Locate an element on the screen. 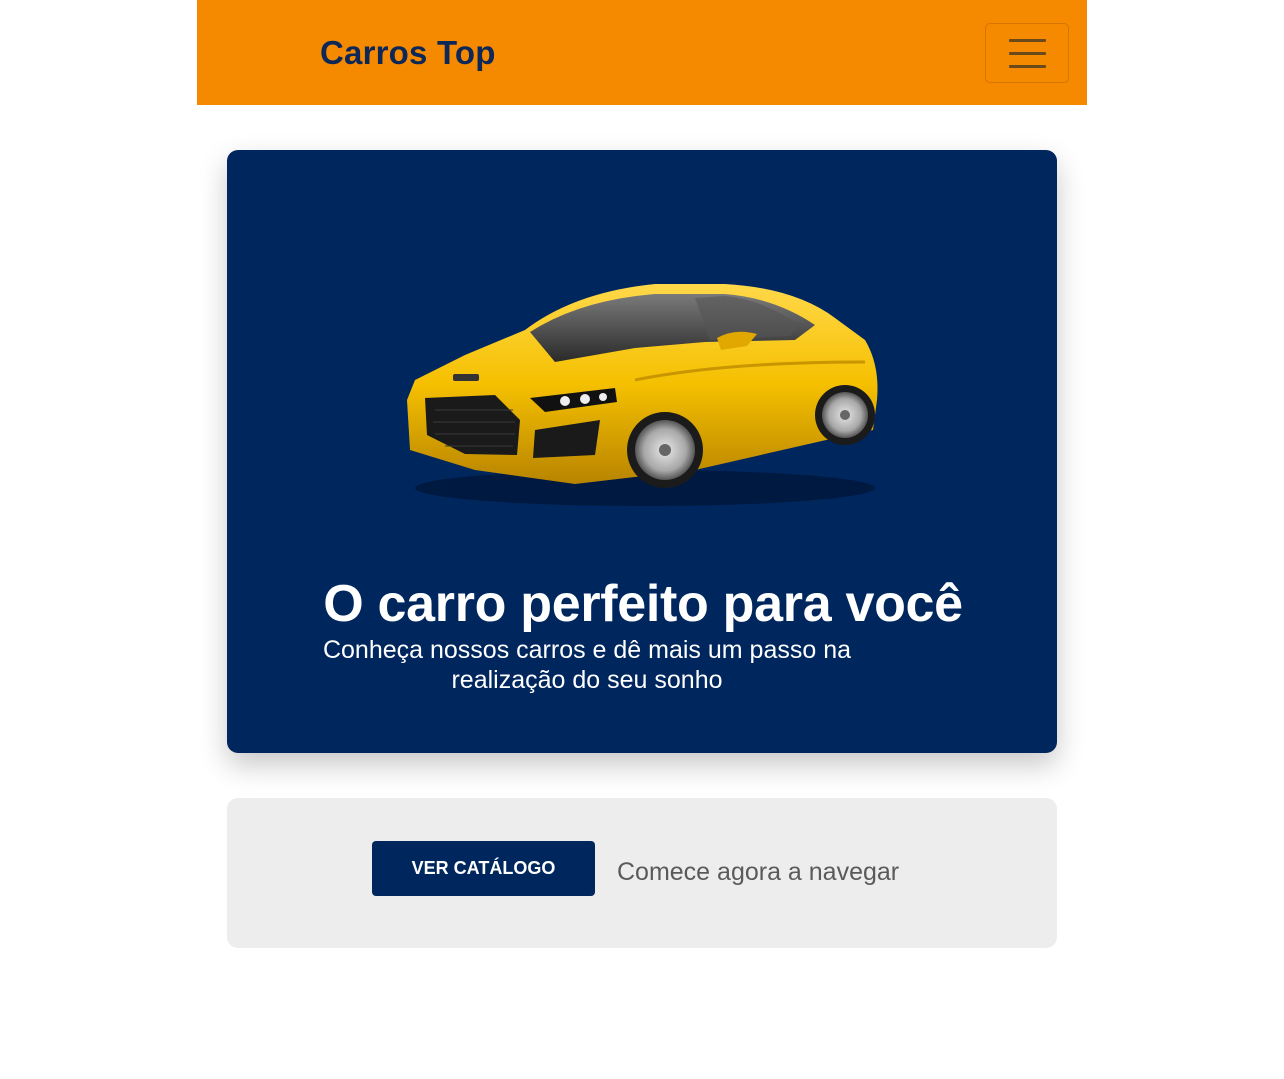 The height and width of the screenshot is (1079, 1284). cta-text: Comece agora a navegar is located at coordinates (758, 872).